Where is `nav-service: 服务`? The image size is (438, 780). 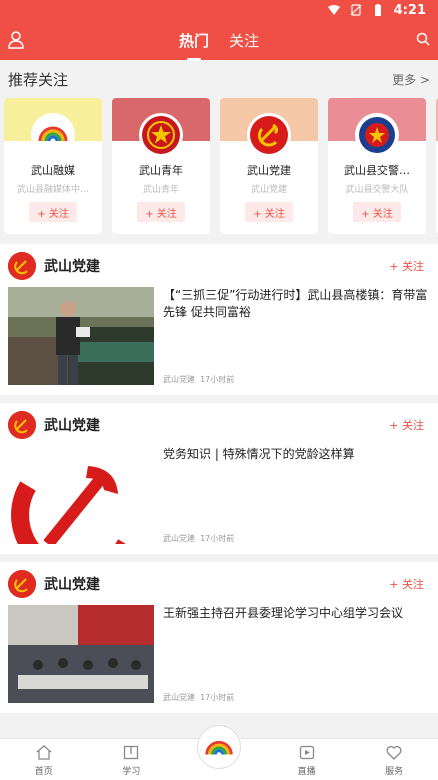
nav-service: 服务 is located at coordinates (394, 759).